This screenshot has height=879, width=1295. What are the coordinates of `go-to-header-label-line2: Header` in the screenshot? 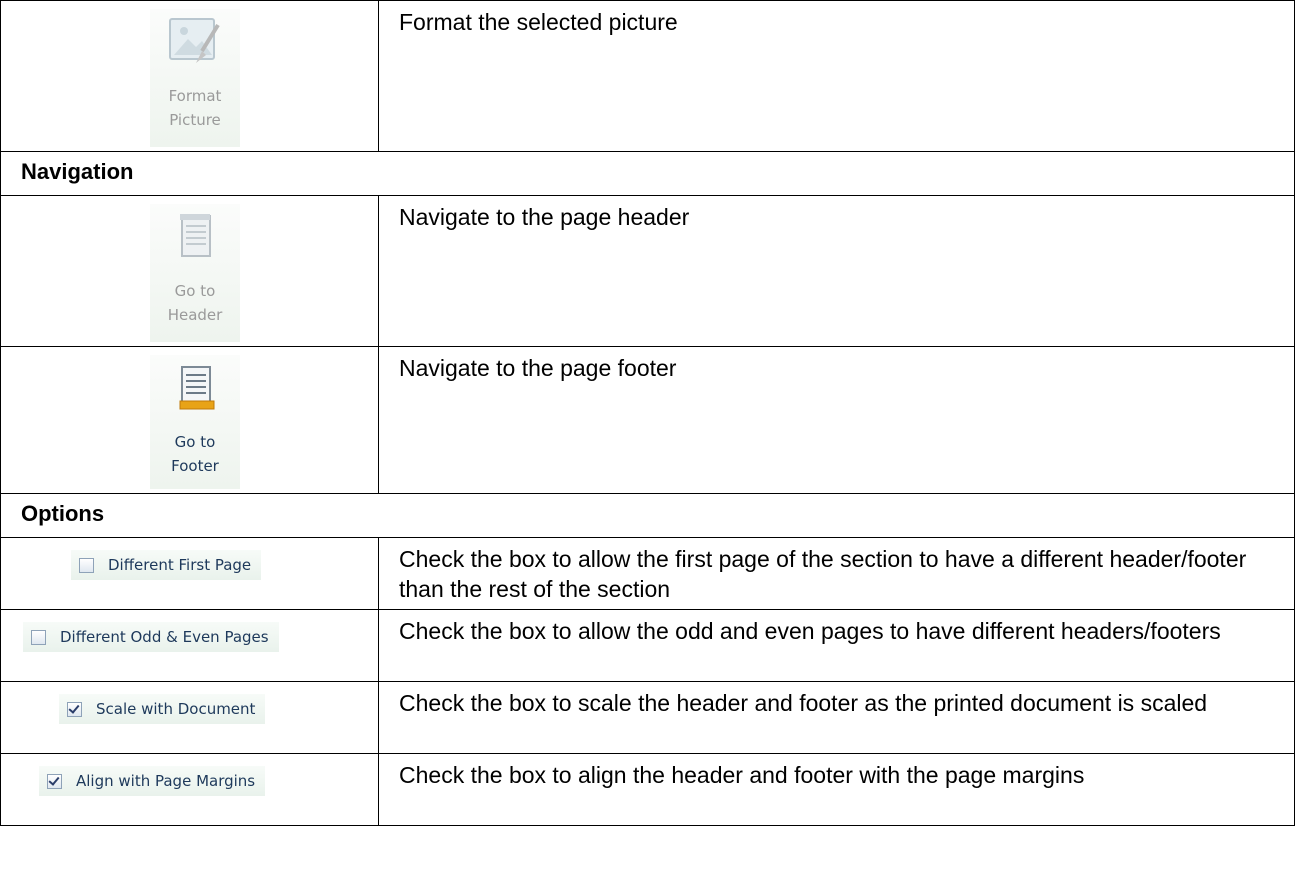 It's located at (195, 315).